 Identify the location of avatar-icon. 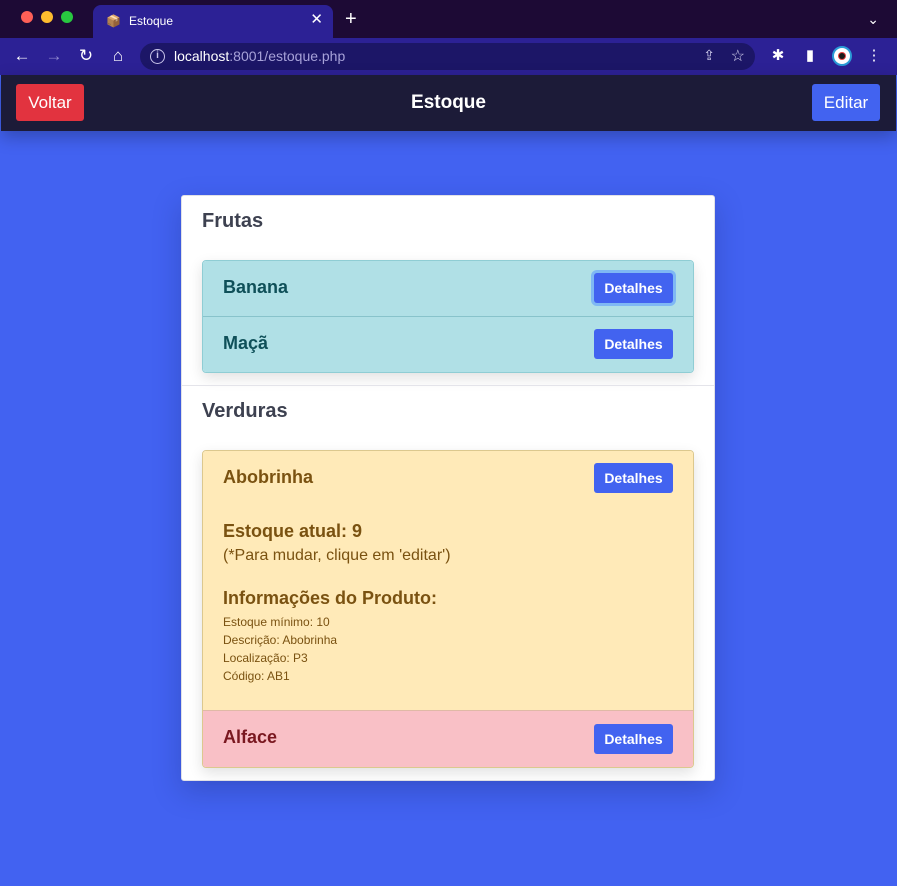
(842, 56).